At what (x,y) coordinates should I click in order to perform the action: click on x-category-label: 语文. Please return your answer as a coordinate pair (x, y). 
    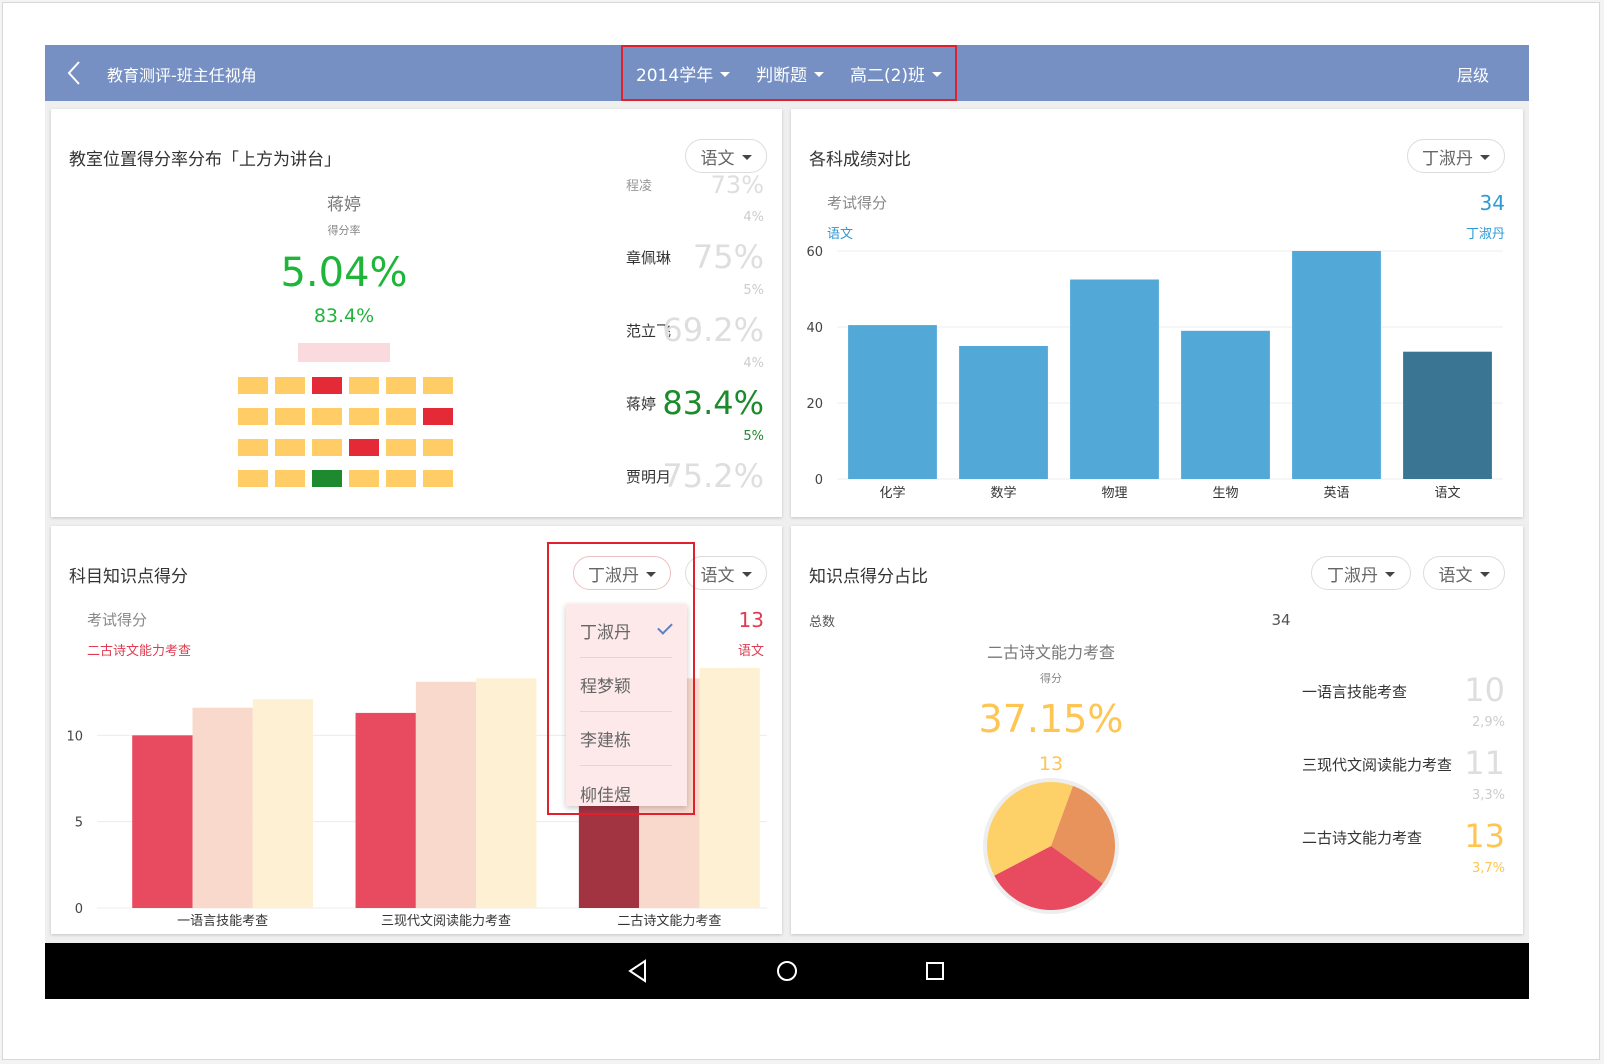
    Looking at the image, I should click on (1447, 493).